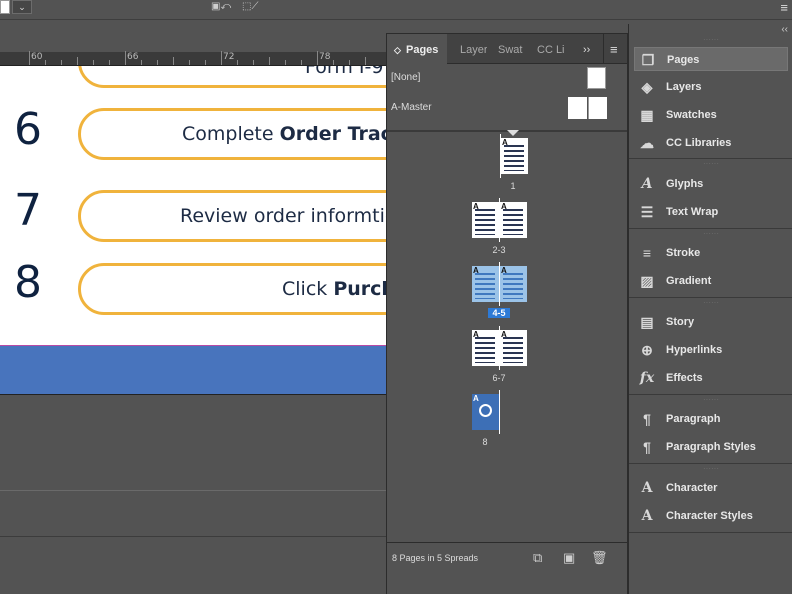 The height and width of the screenshot is (594, 792). What do you see at coordinates (711, 143) in the screenshot?
I see `dock-item-cc-libraries: ☁ CC Libraries` at bounding box center [711, 143].